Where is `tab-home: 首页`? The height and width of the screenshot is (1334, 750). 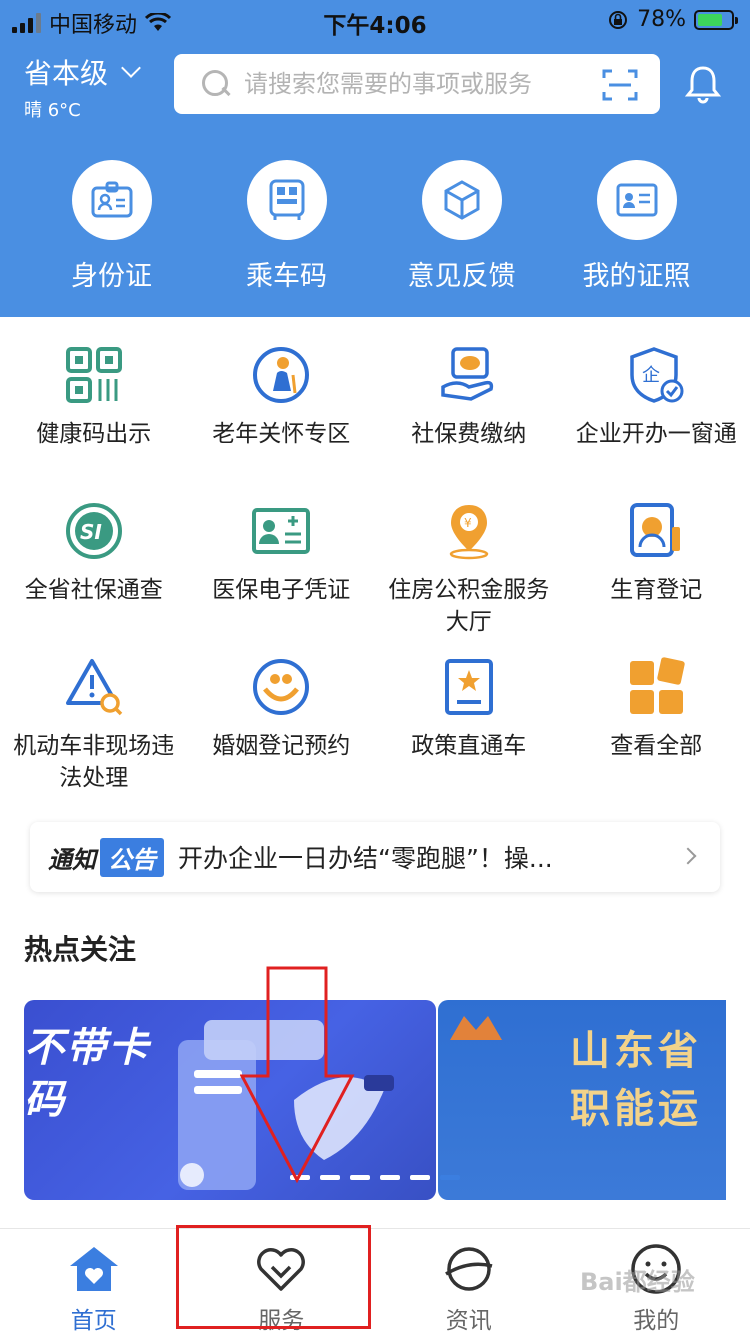 tab-home: 首页 is located at coordinates (94, 1281).